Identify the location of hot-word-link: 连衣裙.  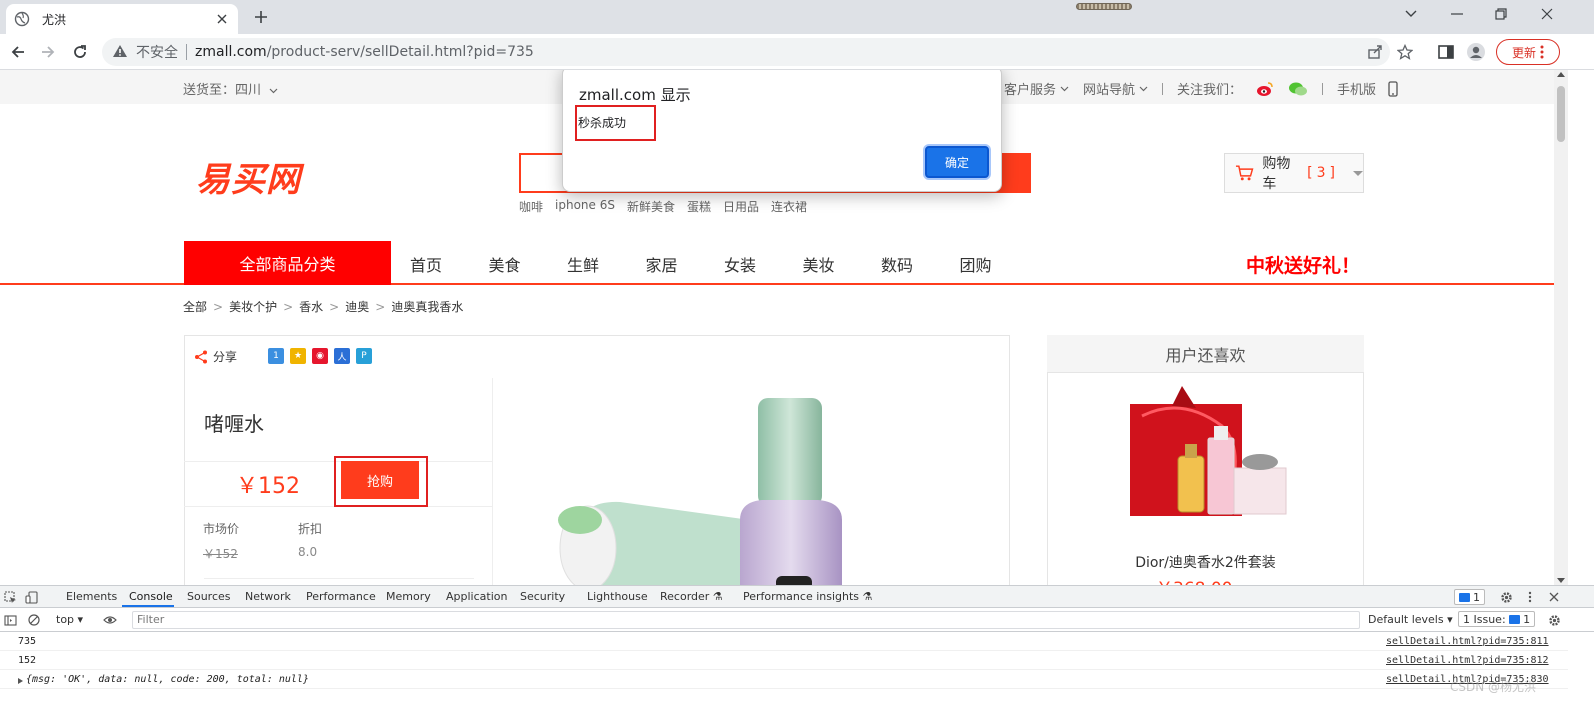
(789, 206).